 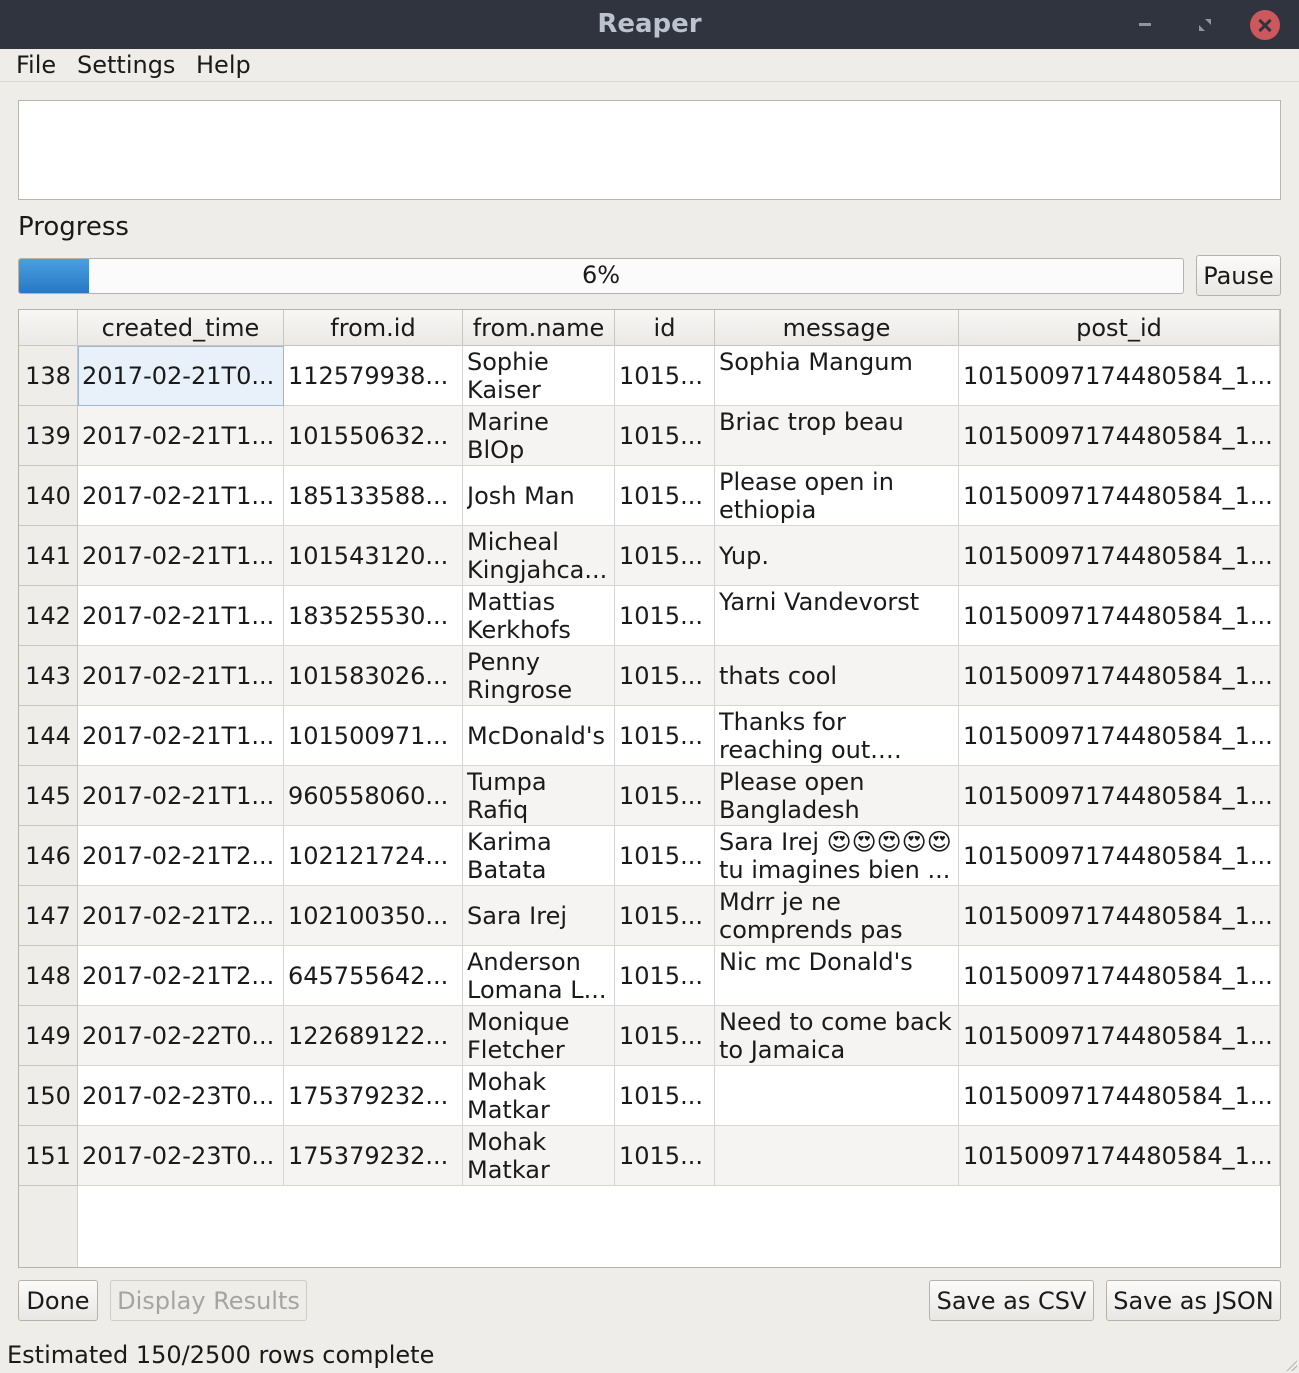 I want to click on cell-message: Briac trop beau, so click(x=837, y=436).